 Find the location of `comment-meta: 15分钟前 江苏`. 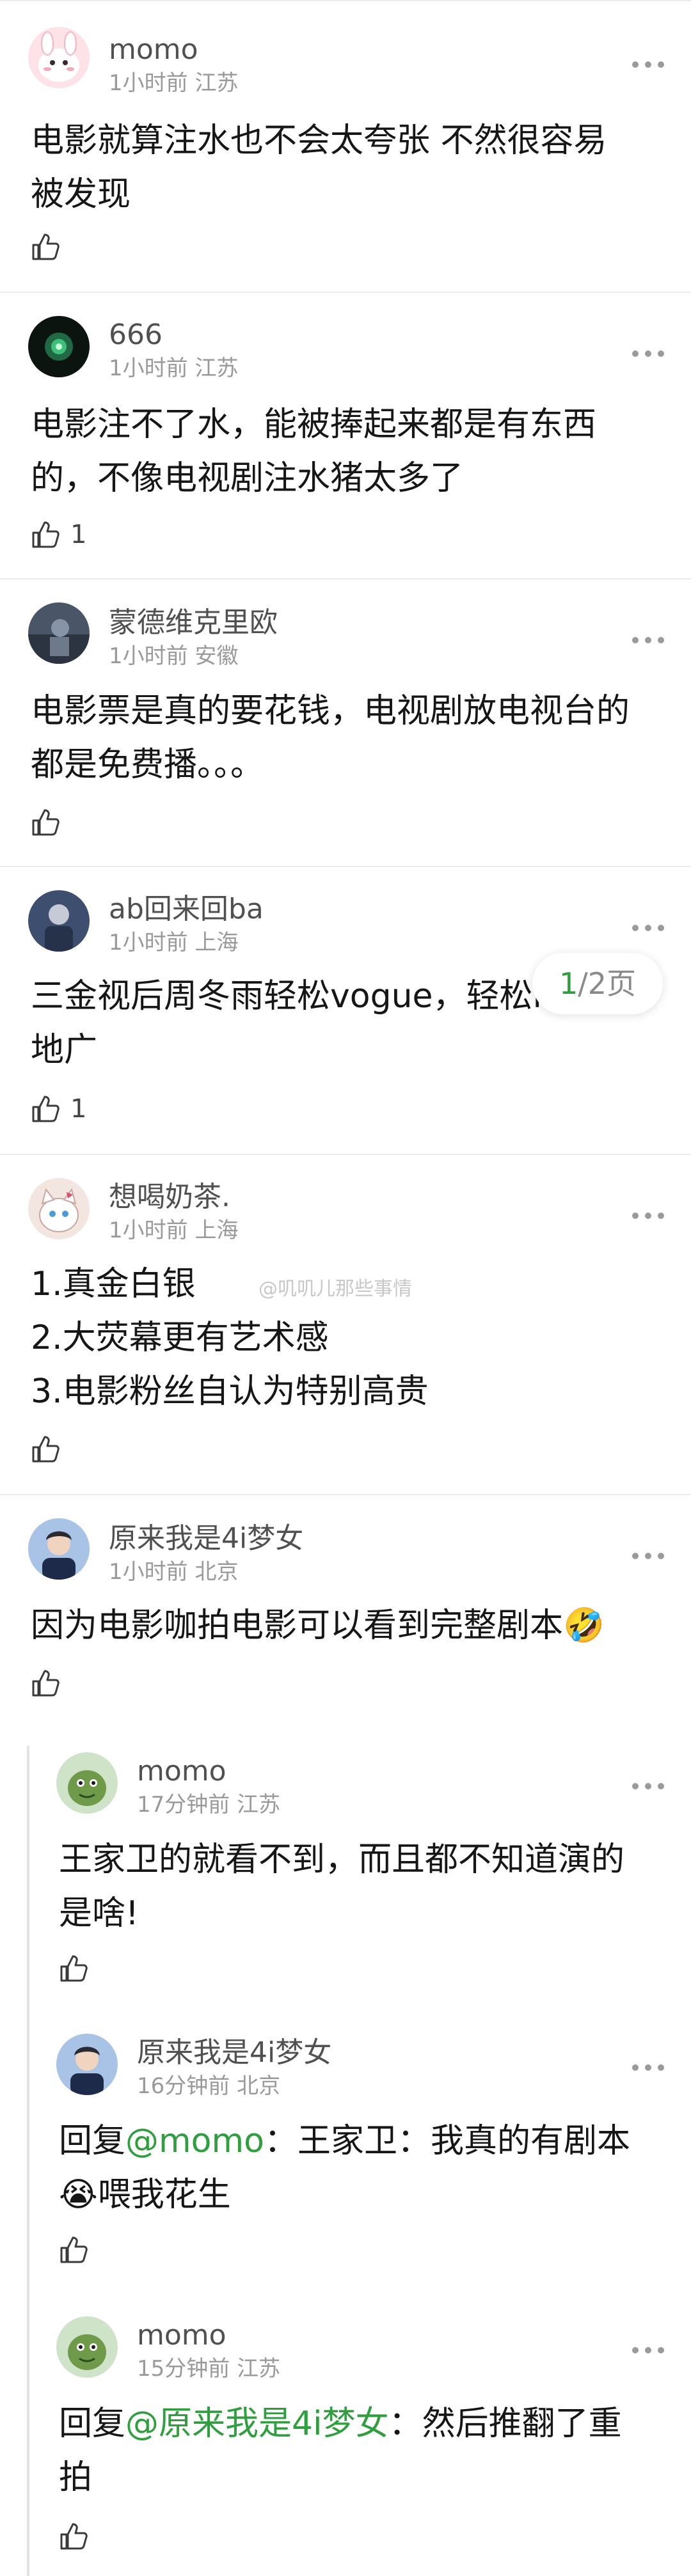

comment-meta: 15分钟前 江苏 is located at coordinates (208, 2369).